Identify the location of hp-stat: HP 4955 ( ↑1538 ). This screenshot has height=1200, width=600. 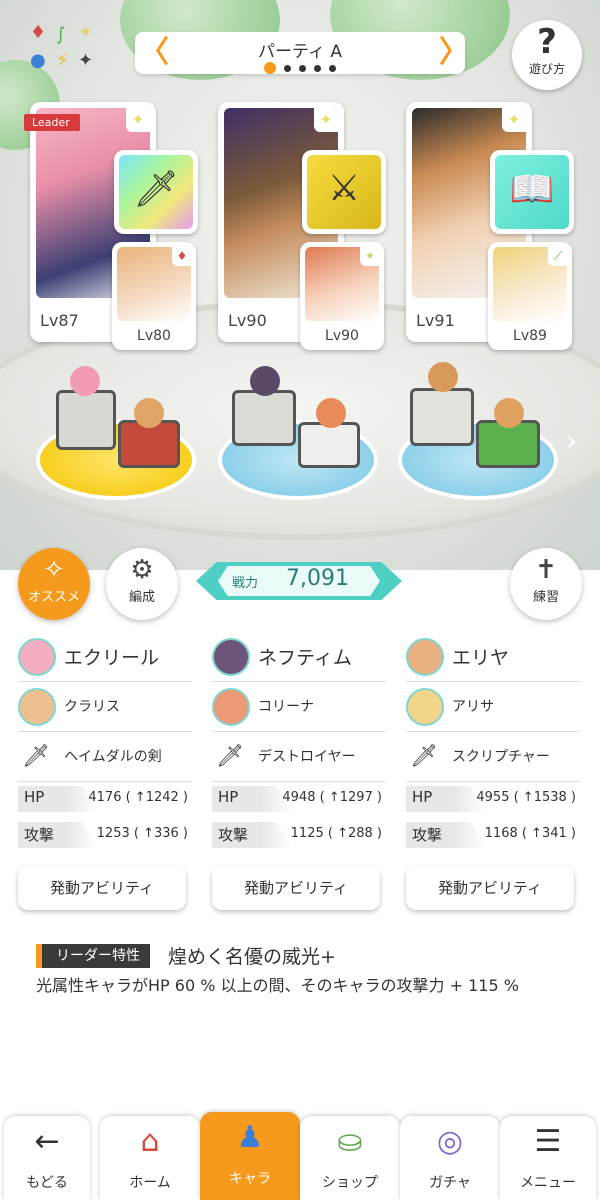
(493, 800).